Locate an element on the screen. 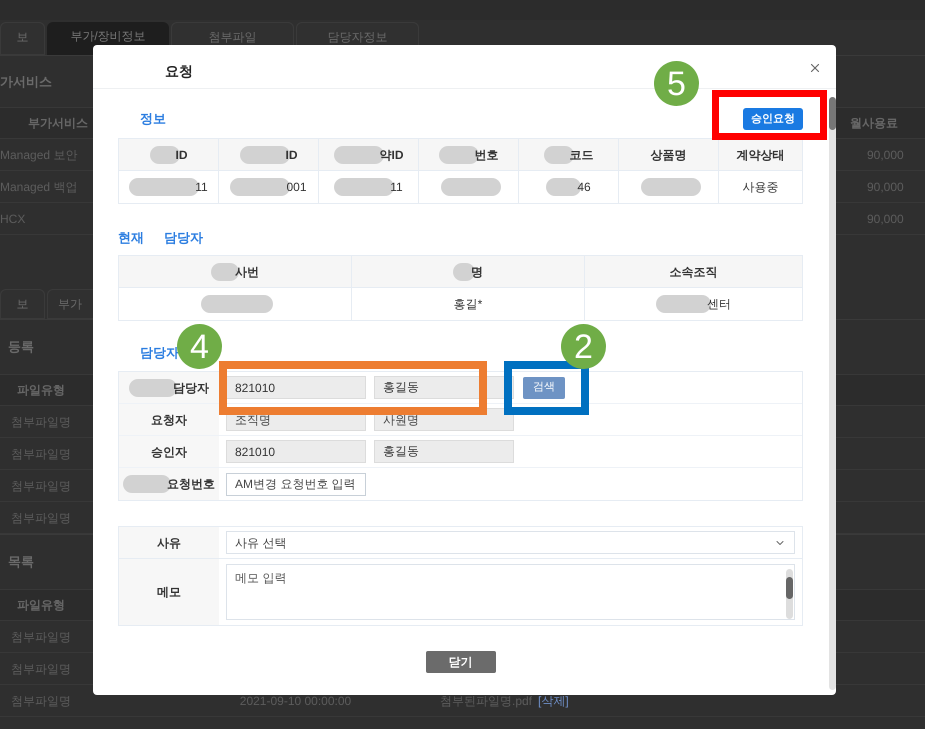 Image resolution: width=925 pixels, height=729 pixels. field-label: 승인자 is located at coordinates (169, 452).